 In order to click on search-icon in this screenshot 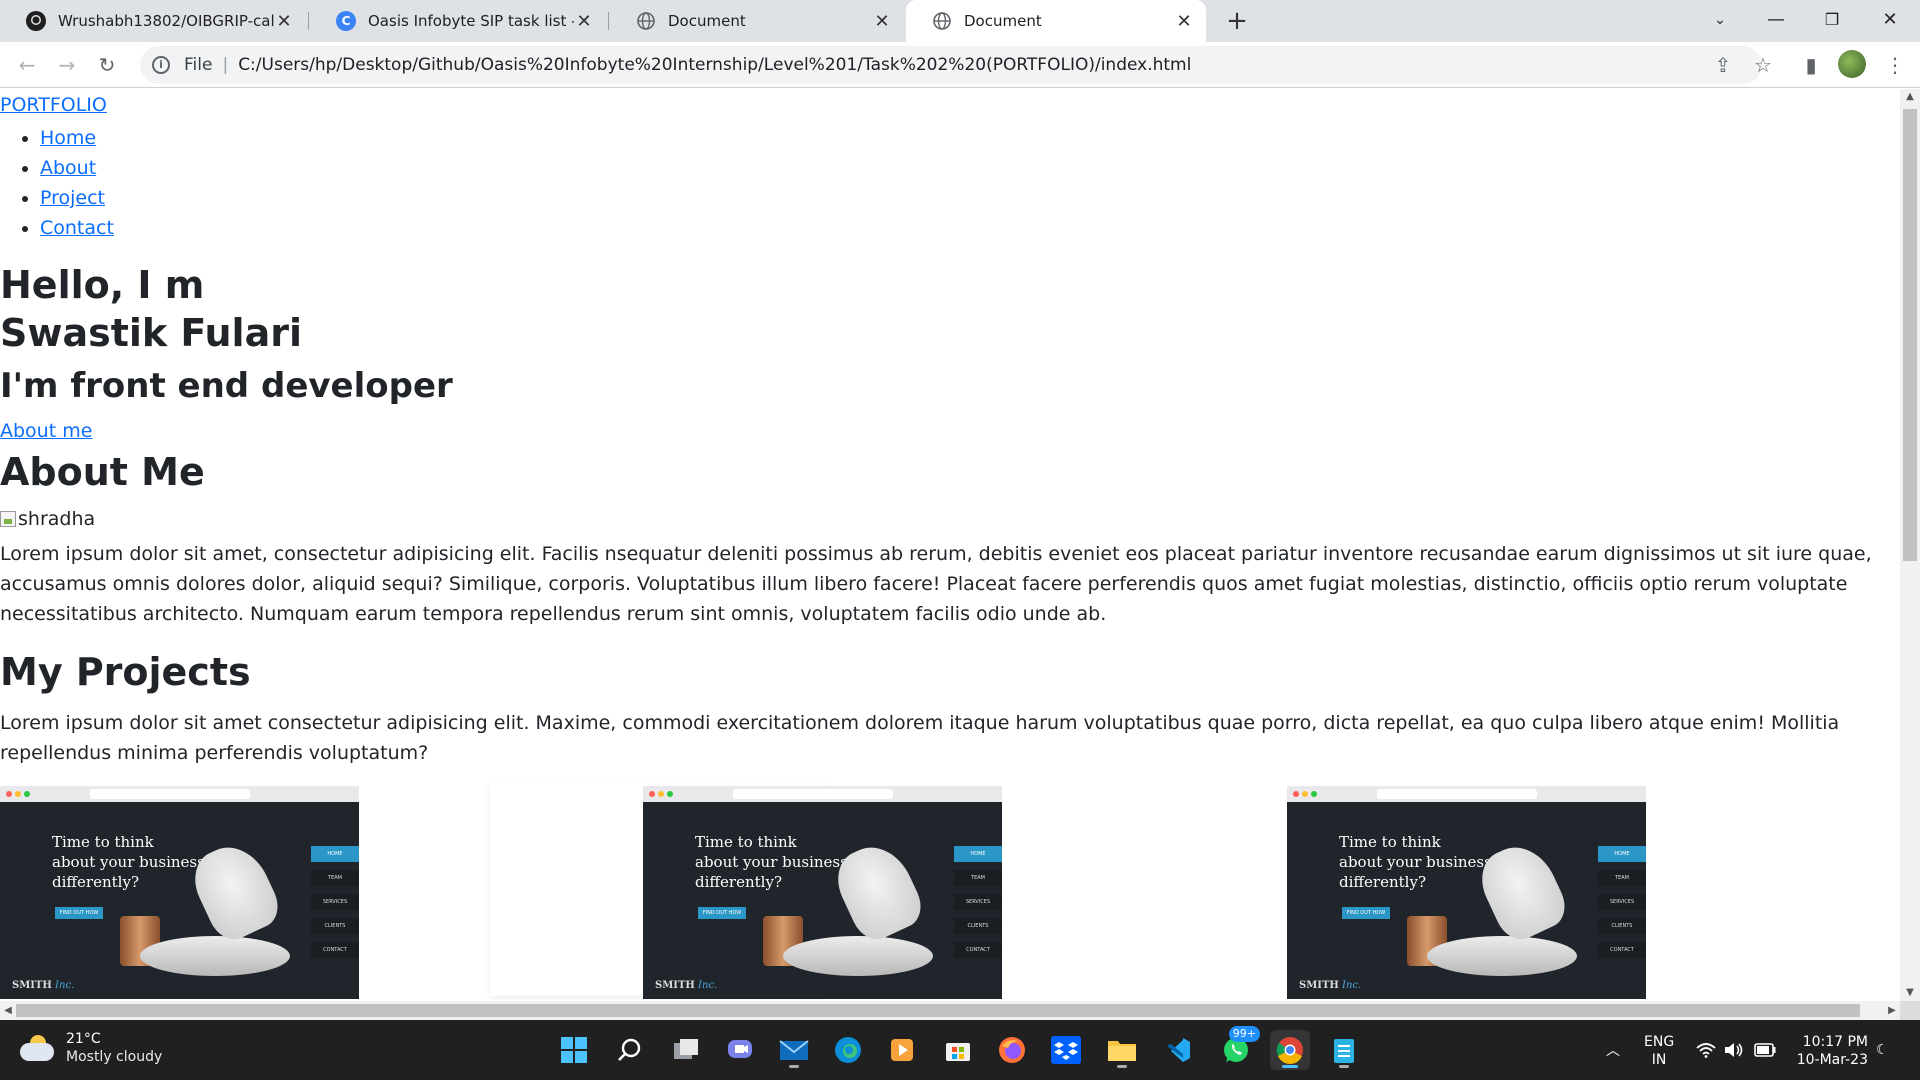, I will do `click(630, 1050)`.